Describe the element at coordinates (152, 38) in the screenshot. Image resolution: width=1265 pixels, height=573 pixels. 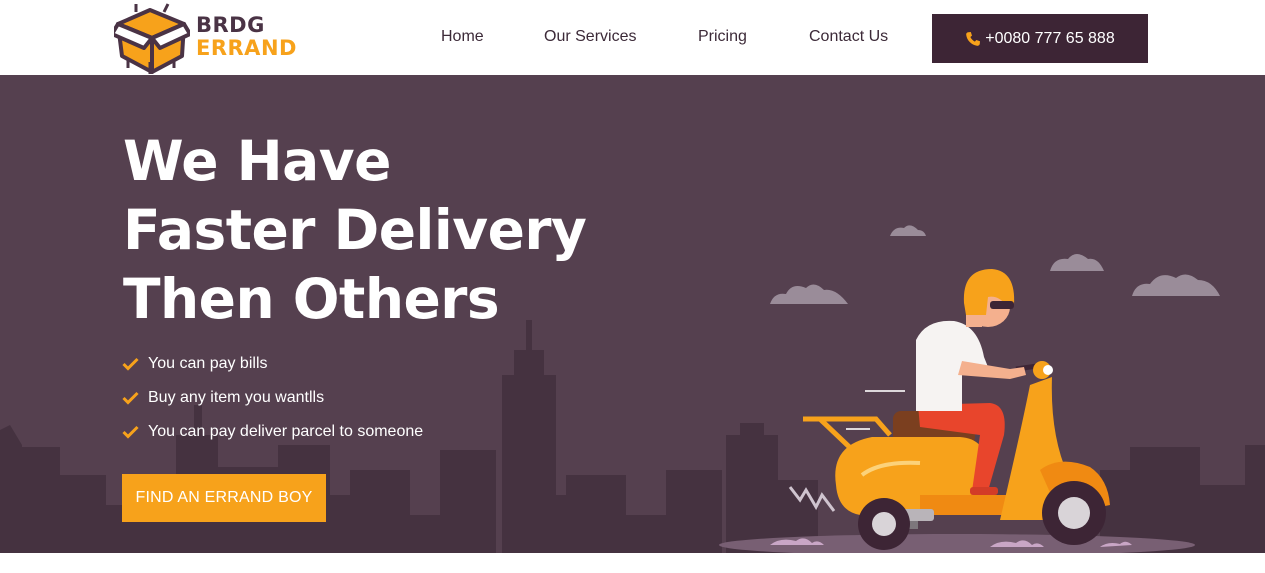
I see `package-box-icon` at that location.